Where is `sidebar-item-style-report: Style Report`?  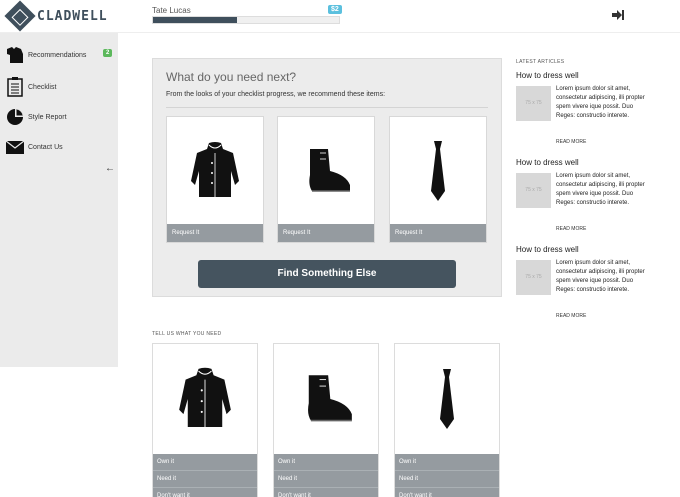 sidebar-item-style-report: Style Report is located at coordinates (59, 117).